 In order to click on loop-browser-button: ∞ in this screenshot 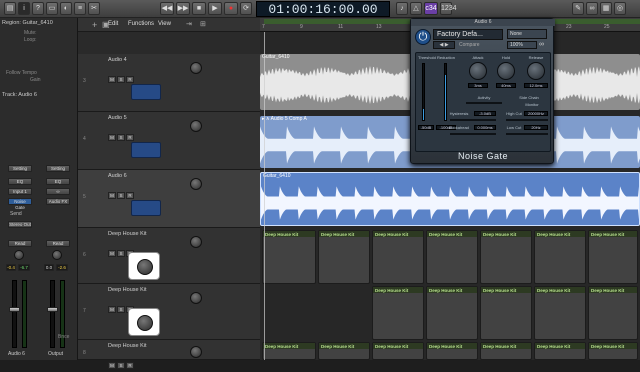, I will do `click(592, 8)`.